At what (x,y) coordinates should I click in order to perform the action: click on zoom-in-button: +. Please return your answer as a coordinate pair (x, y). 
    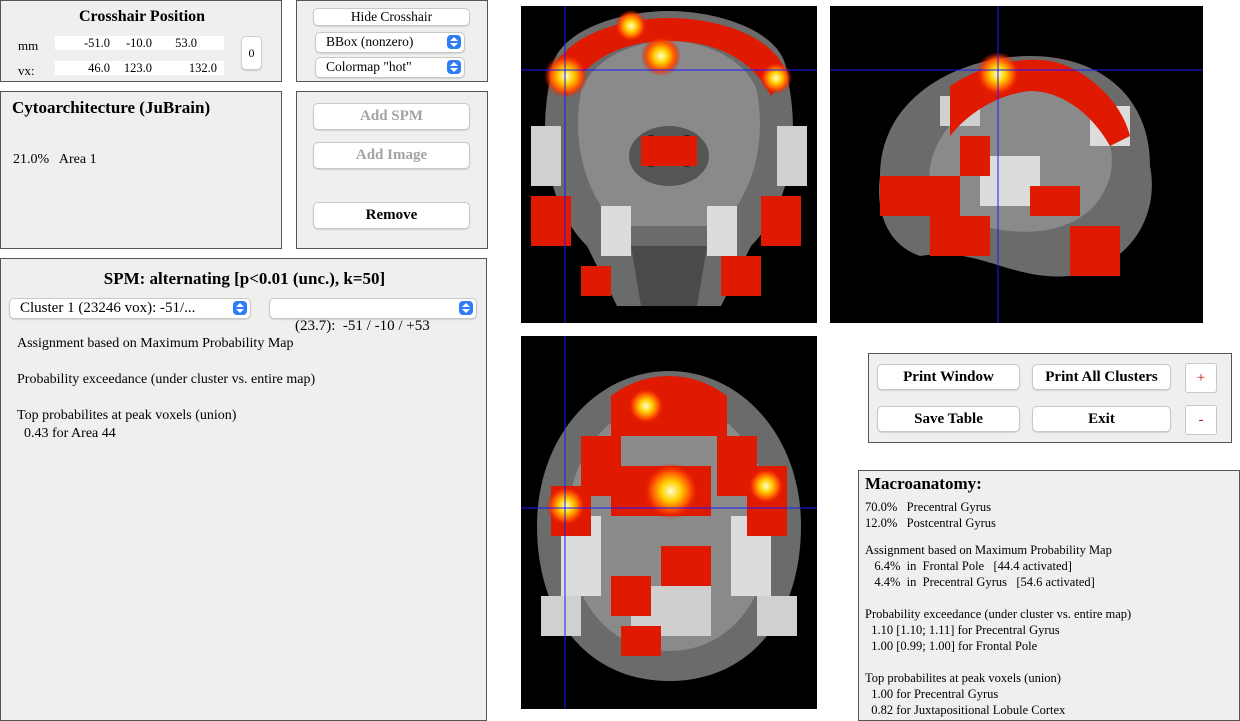
    Looking at the image, I should click on (1201, 378).